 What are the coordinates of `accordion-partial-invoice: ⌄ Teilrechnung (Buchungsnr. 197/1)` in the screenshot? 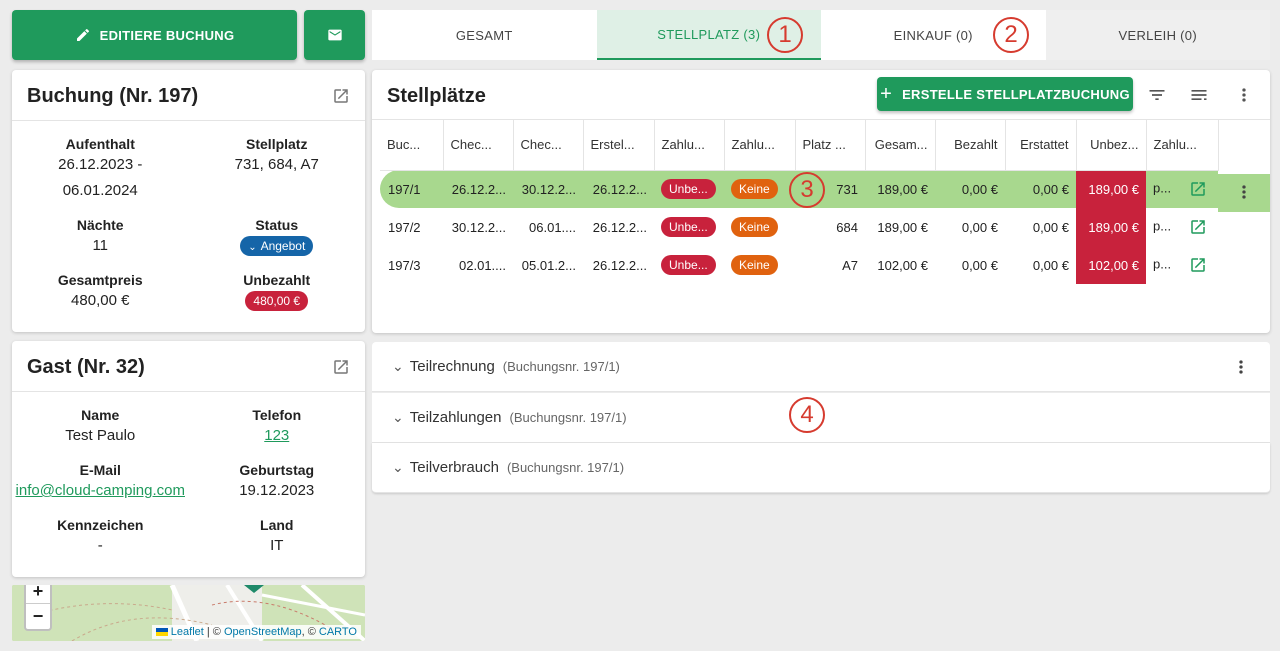 It's located at (821, 367).